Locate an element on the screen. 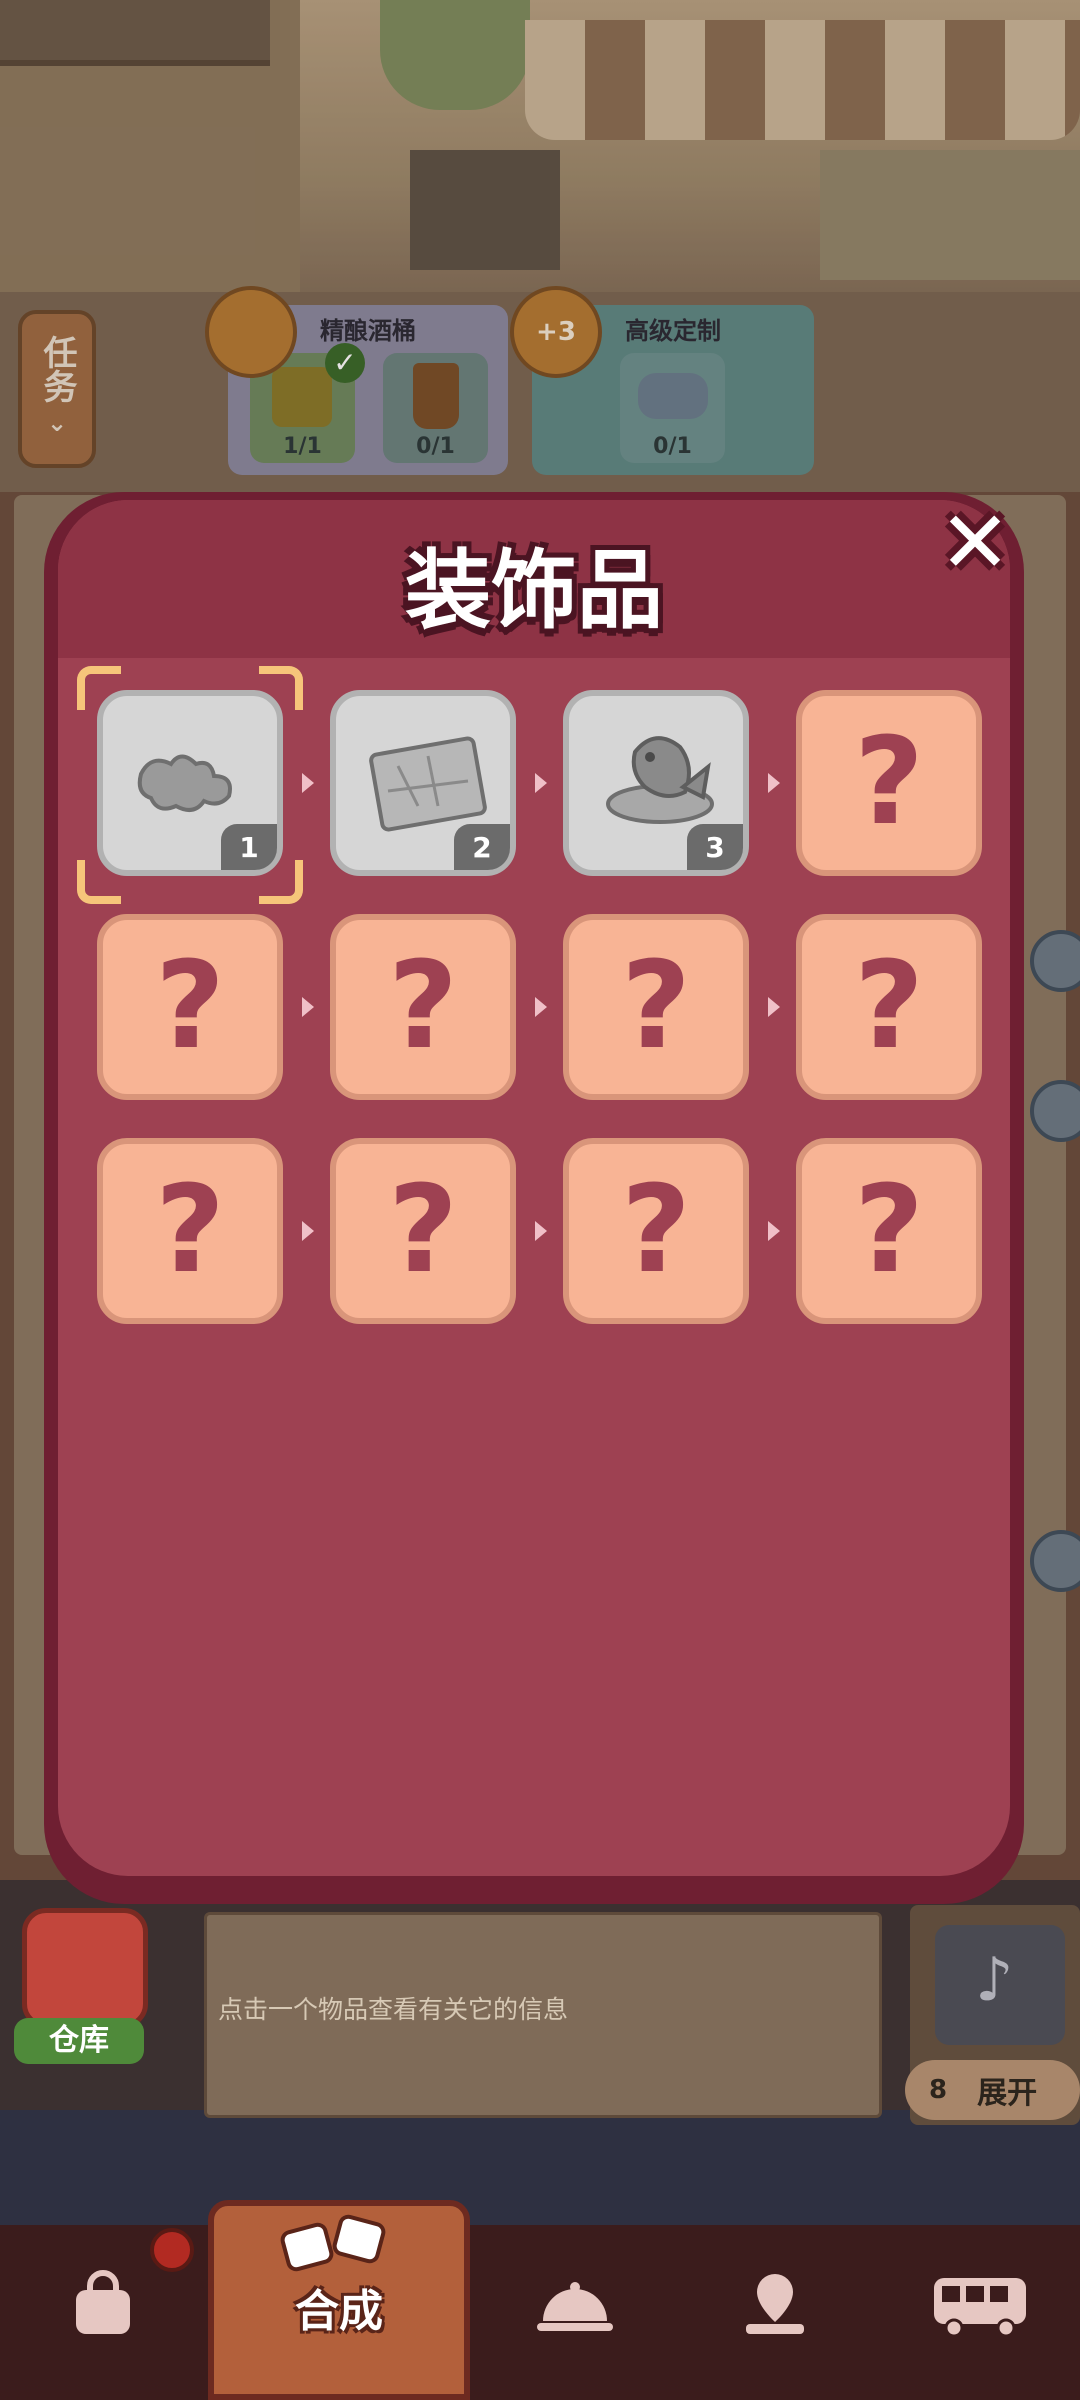 The image size is (1080, 2400). koi-fish-icon is located at coordinates (660, 780).